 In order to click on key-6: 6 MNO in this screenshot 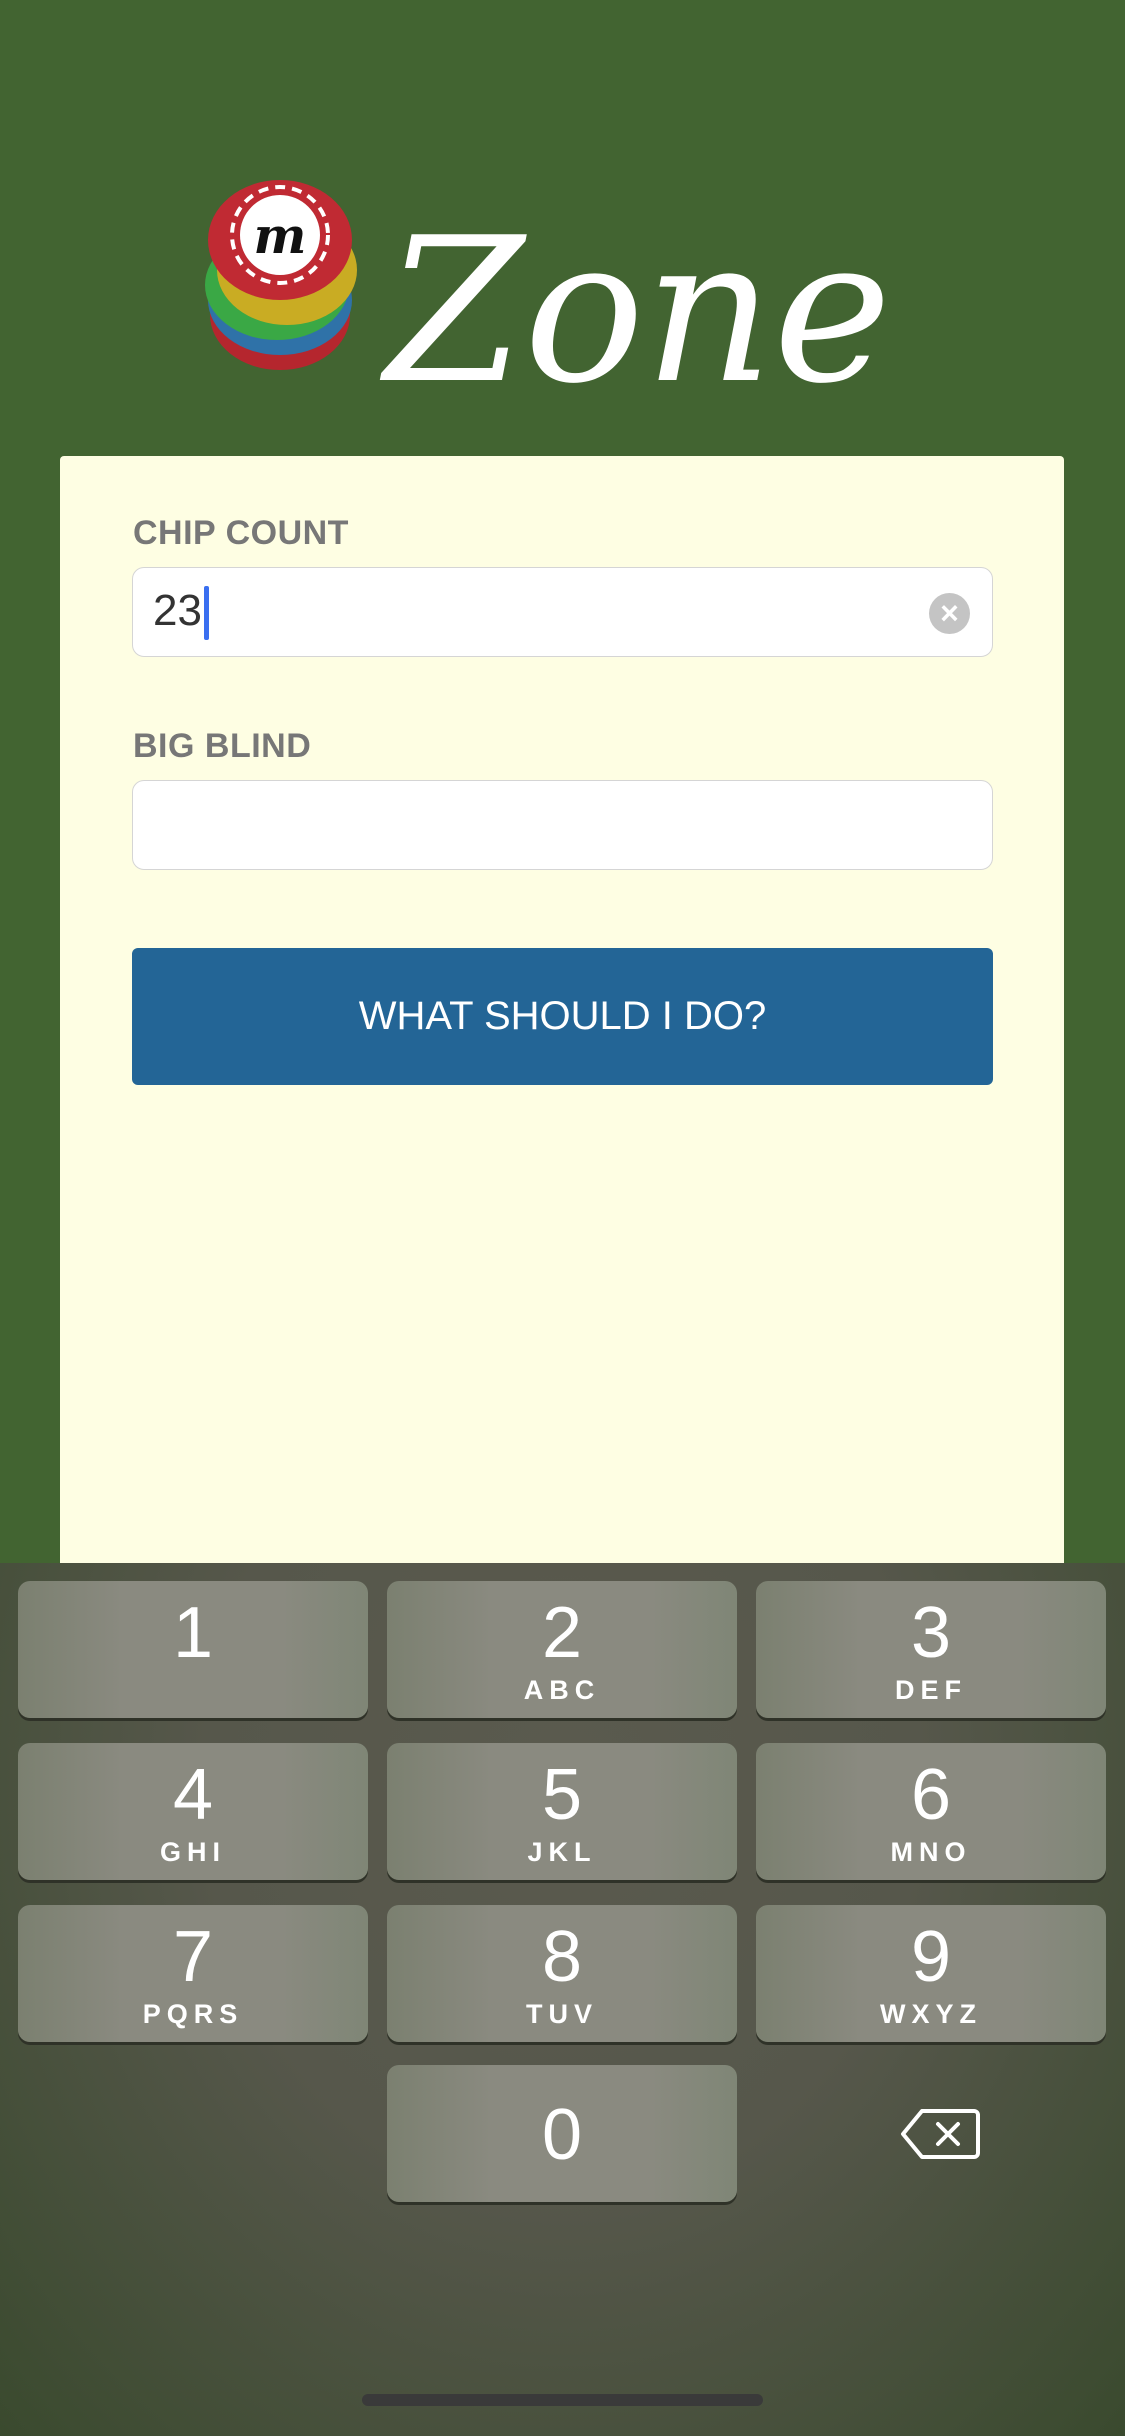, I will do `click(931, 1811)`.